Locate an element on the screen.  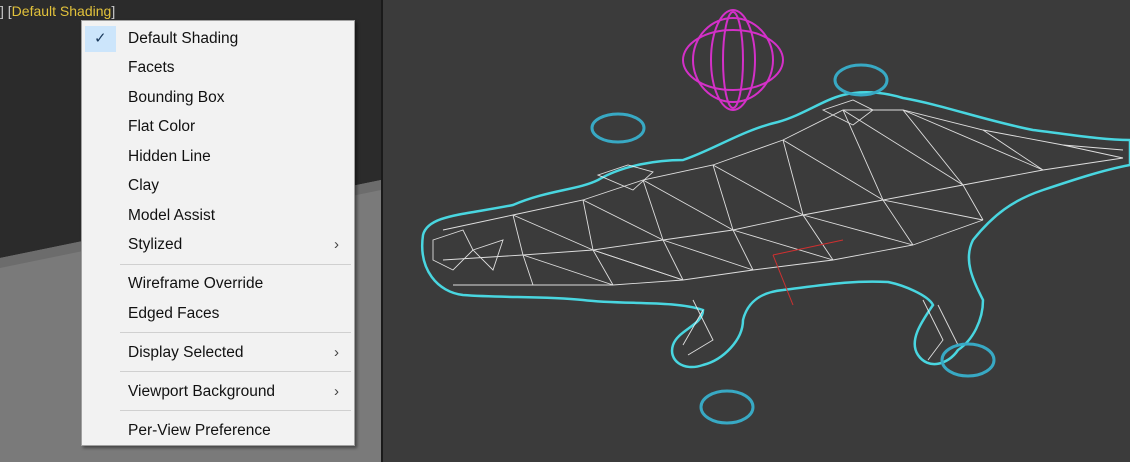
menu-item-label: Model Assist is located at coordinates (172, 215).